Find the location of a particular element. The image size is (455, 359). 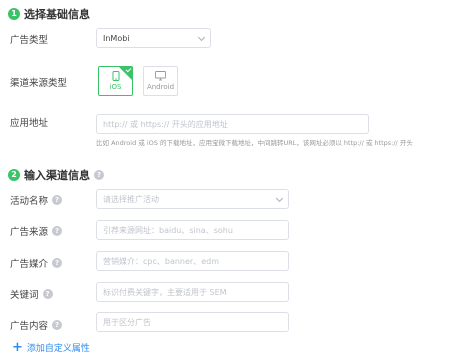

app-url-label: 应用地址 is located at coordinates (29, 122).